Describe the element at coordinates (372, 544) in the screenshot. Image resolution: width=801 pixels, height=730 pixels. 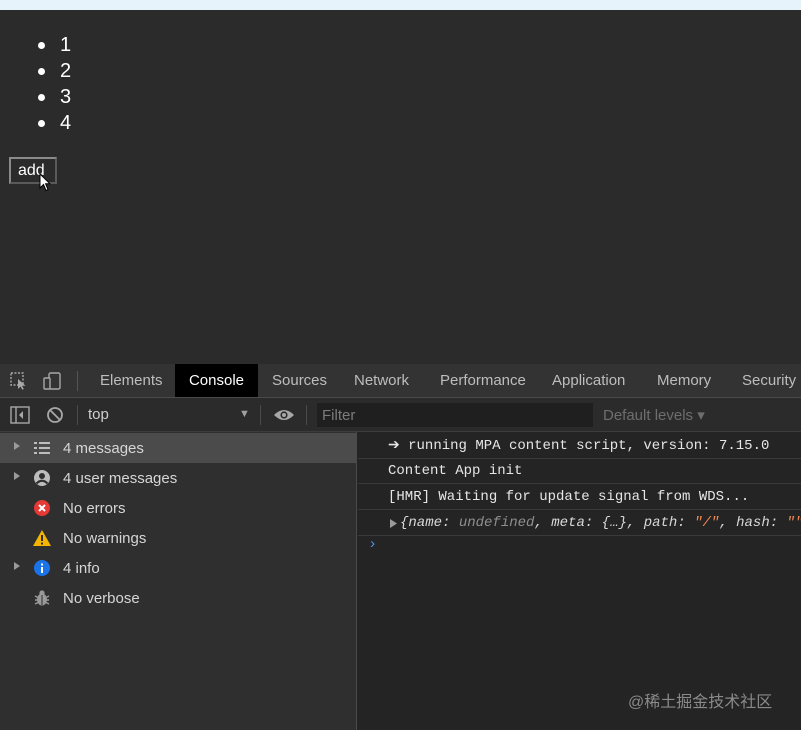
I see `console-prompt: ›` at that location.